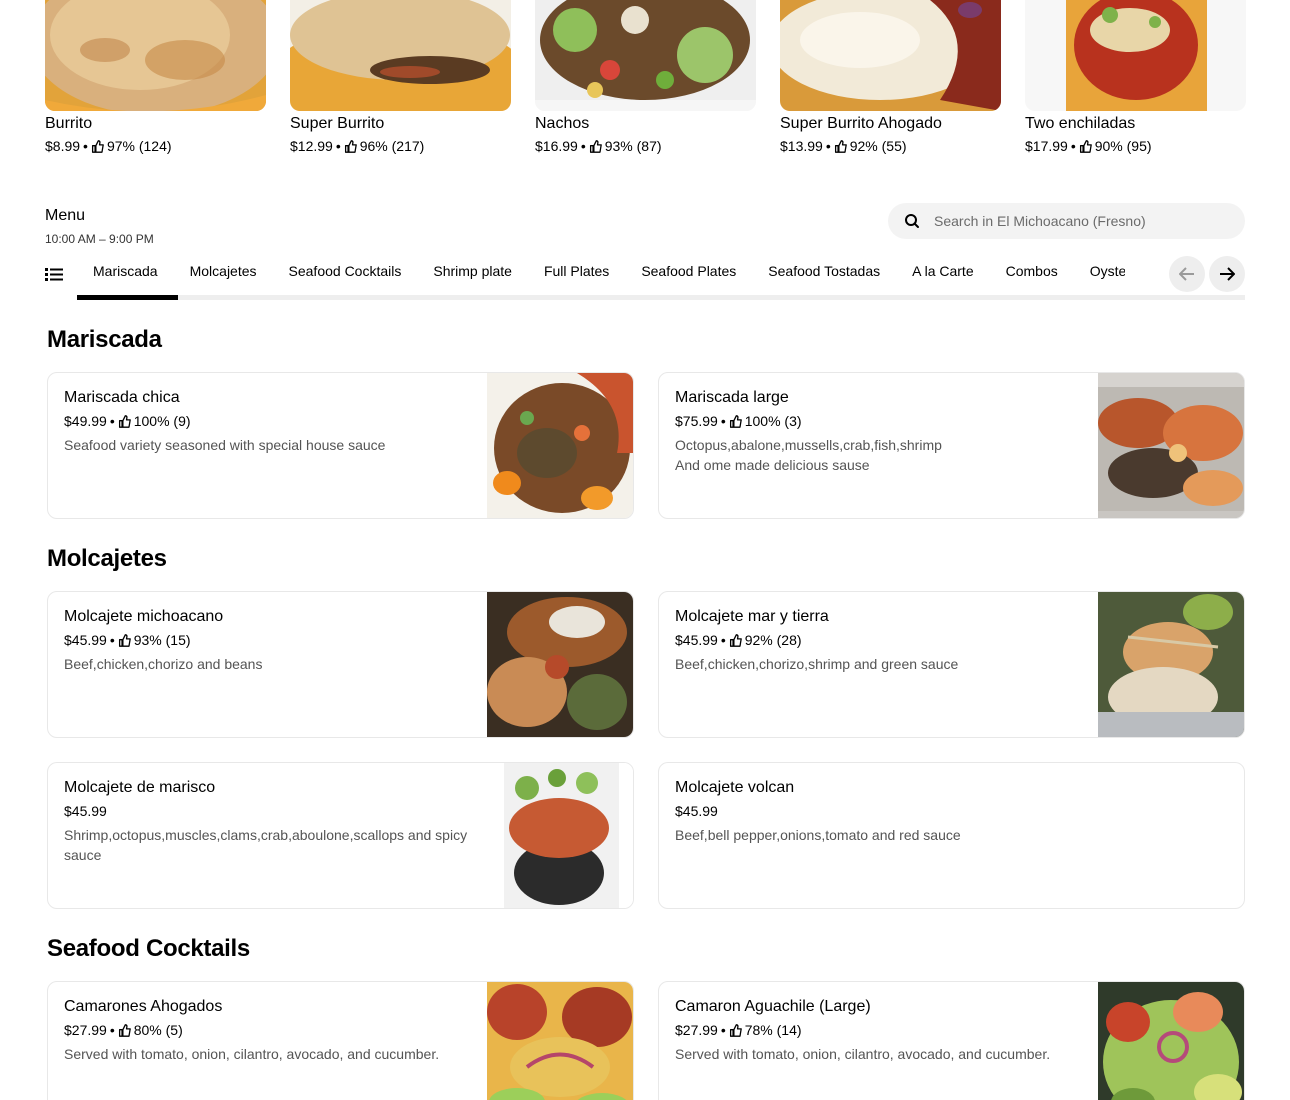 This screenshot has height=1100, width=1290. I want to click on menu-header: Menu 10:00 AM – 9:00 PM, so click(99, 226).